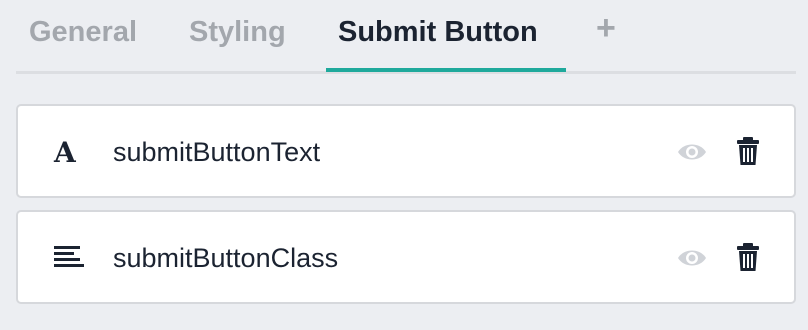 The width and height of the screenshot is (808, 330). Describe the element at coordinates (237, 42) in the screenshot. I see `tab-styling: Styling` at that location.